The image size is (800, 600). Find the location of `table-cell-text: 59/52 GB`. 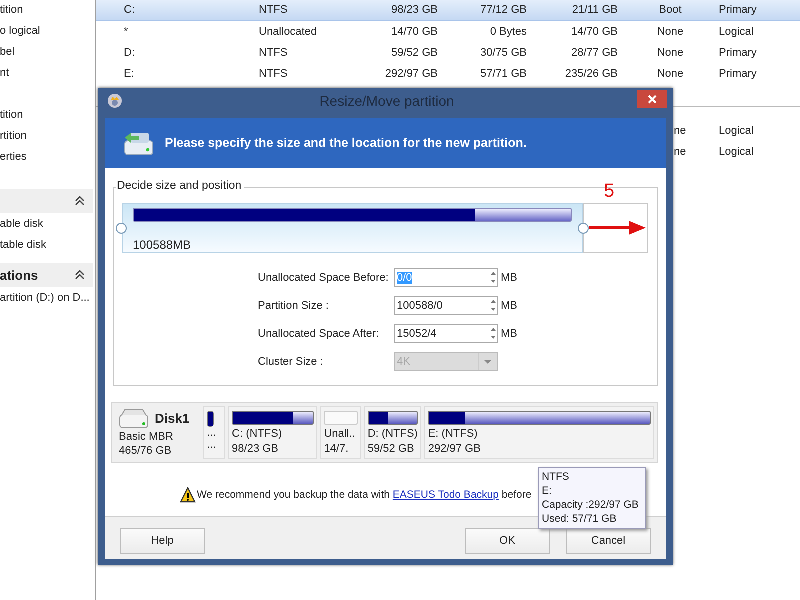

table-cell-text: 59/52 GB is located at coordinates (414, 52).